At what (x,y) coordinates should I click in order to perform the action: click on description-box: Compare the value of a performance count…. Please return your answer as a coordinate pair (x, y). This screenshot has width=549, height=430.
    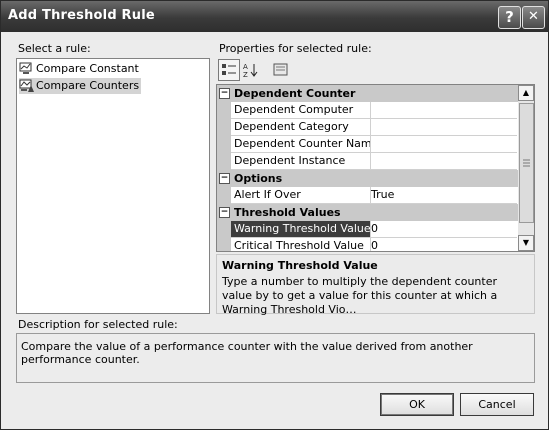
    Looking at the image, I should click on (275, 358).